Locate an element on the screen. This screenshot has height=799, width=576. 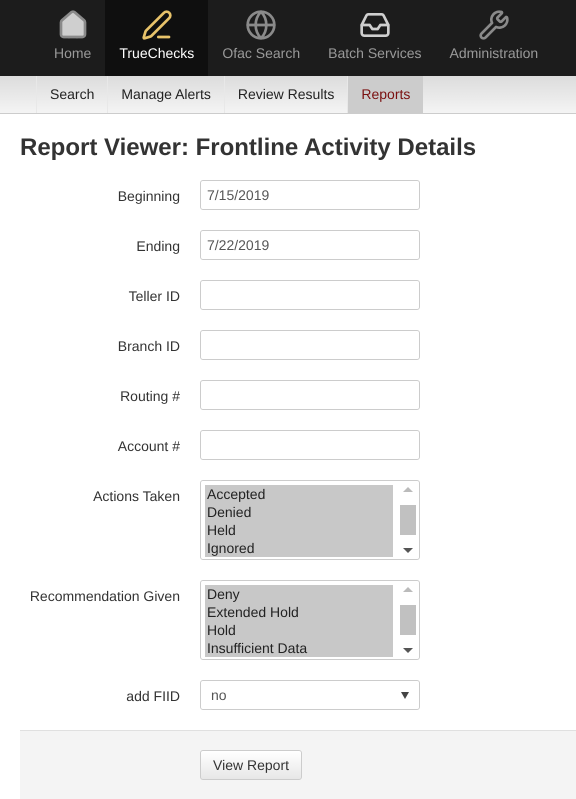
list-box: Accepted Denied Held Ignored is located at coordinates (310, 520).